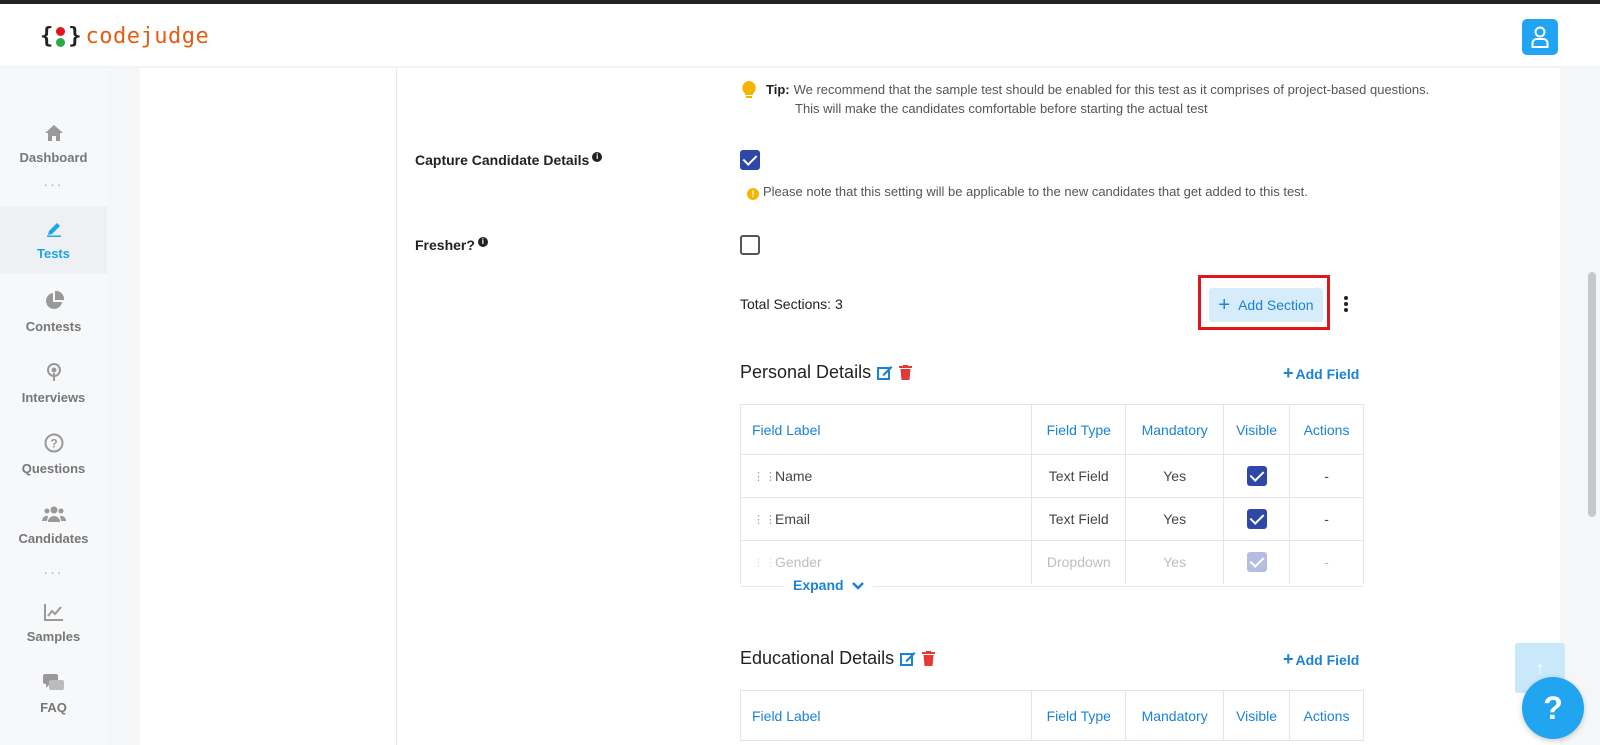 Image resolution: width=1600 pixels, height=745 pixels. What do you see at coordinates (53, 525) in the screenshot?
I see `sidebar-item-candidates: Candidates` at bounding box center [53, 525].